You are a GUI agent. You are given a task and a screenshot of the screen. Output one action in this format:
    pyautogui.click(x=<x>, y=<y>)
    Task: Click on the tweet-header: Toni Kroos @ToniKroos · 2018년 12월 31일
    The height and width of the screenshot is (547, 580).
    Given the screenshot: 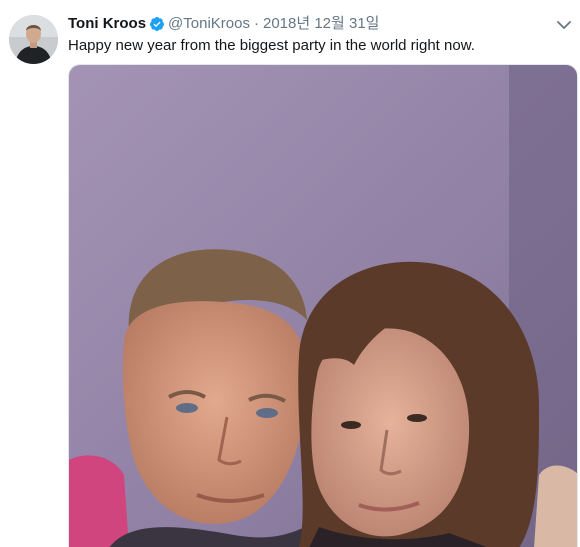 What is the action you would take?
    pyautogui.click(x=309, y=24)
    